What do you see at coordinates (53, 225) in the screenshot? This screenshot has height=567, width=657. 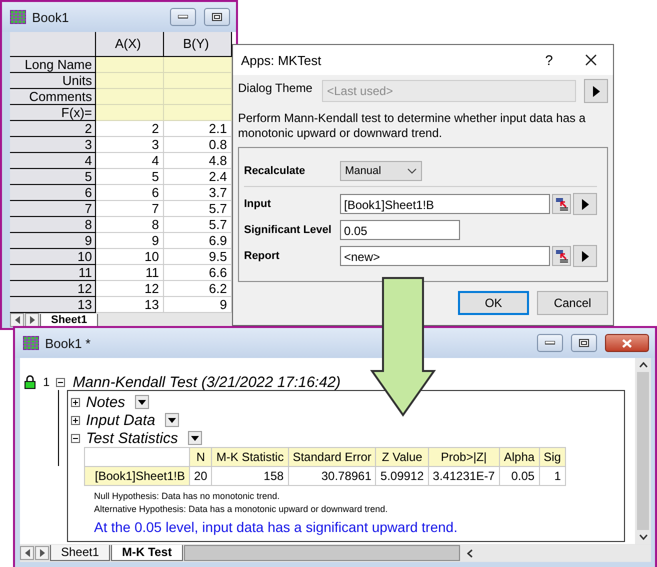 I see `row-header: 8` at bounding box center [53, 225].